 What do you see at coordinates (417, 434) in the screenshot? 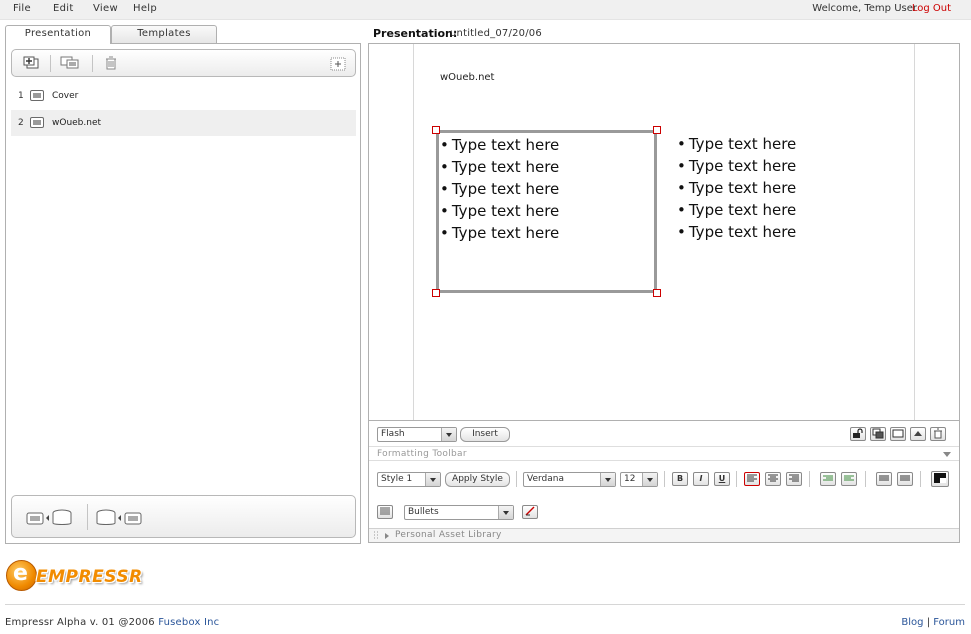
I see `media-type-select: Flash` at bounding box center [417, 434].